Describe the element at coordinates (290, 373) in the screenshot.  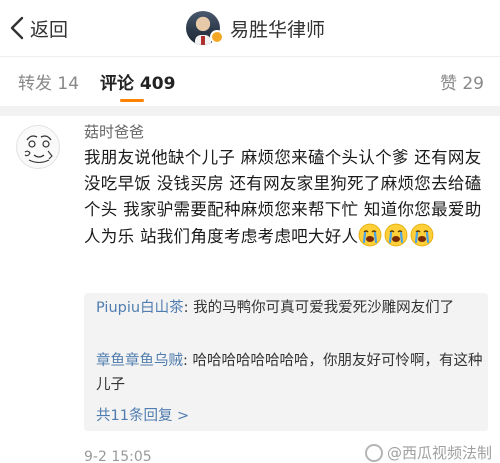
I see `reply-item: 章鱼章鱼乌贼: 哈哈哈哈哈哈哈哈，你朋友好可怜啊，有这种儿子` at that location.